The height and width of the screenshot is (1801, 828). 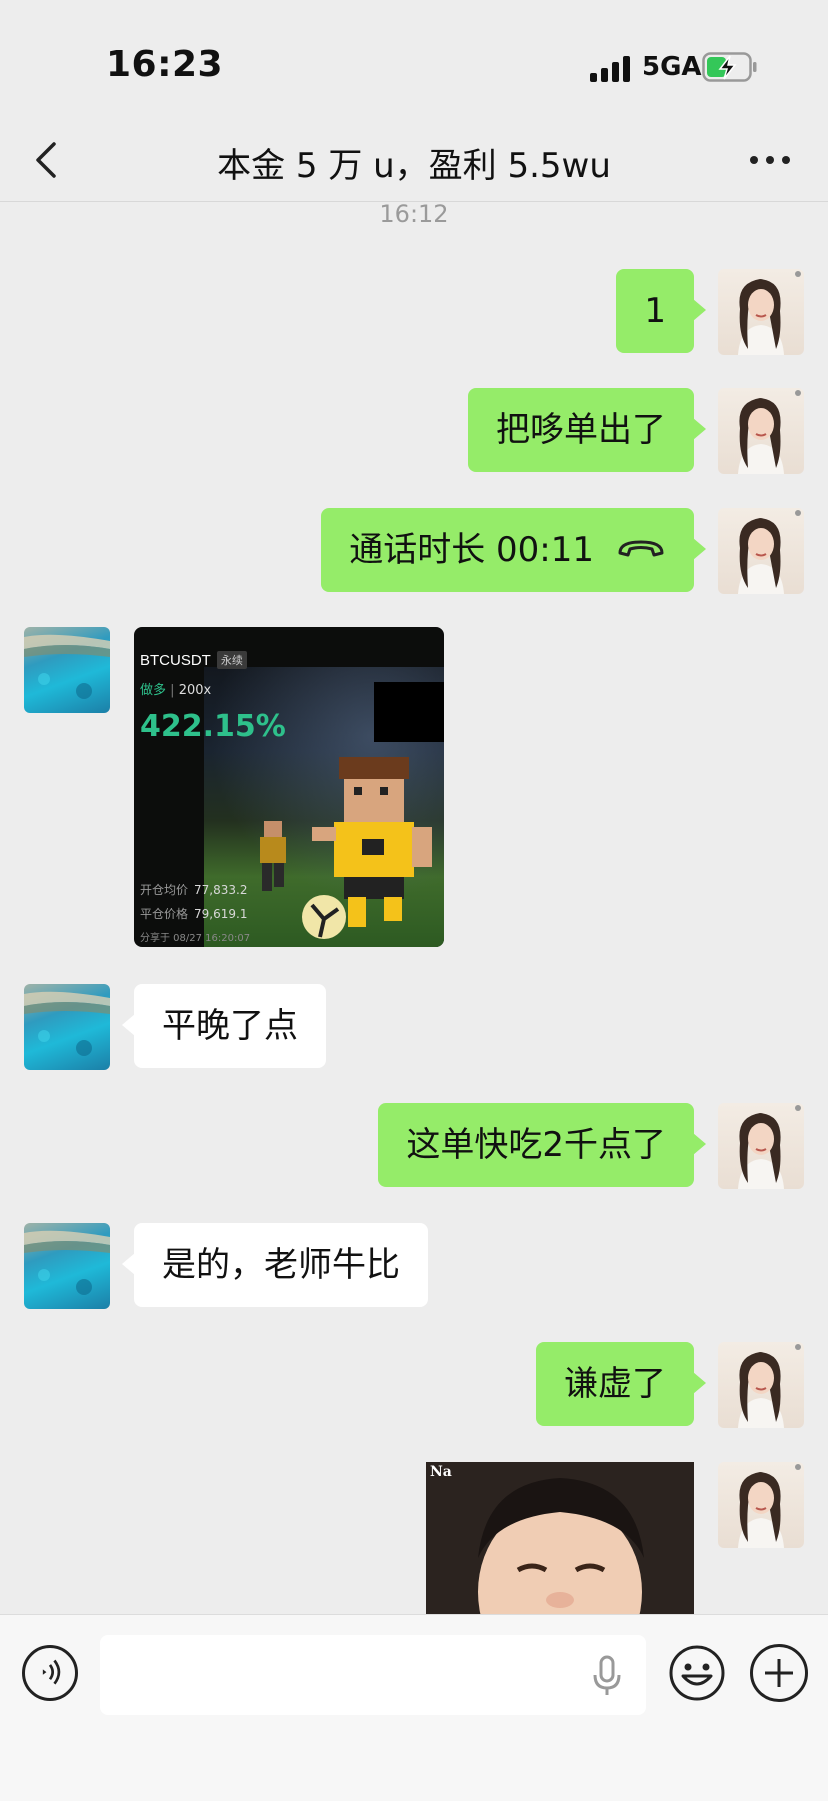 What do you see at coordinates (621, 1384) in the screenshot?
I see `message-bubble-self: 谦虚了` at bounding box center [621, 1384].